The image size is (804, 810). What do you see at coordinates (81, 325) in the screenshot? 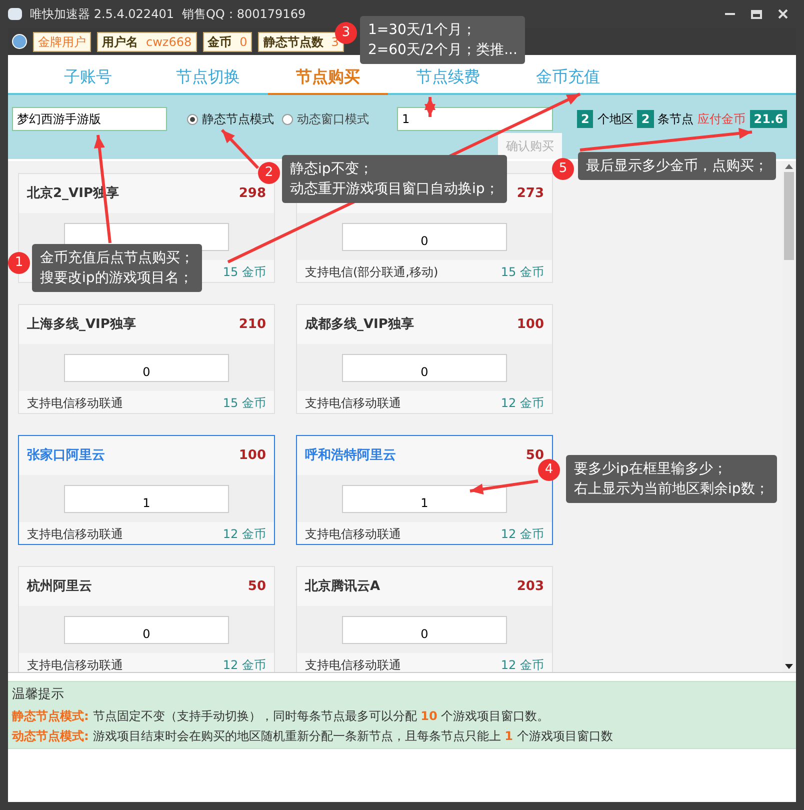
I see `node-title: 上海多线_VIP独享` at bounding box center [81, 325].